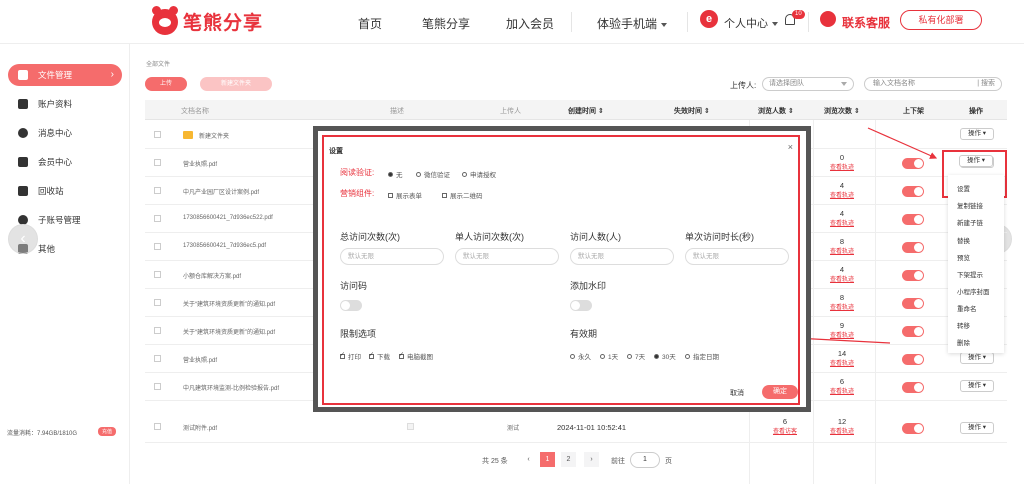 This screenshot has width=1024, height=484. I want to click on next-page-icon: ›, so click(591, 459).